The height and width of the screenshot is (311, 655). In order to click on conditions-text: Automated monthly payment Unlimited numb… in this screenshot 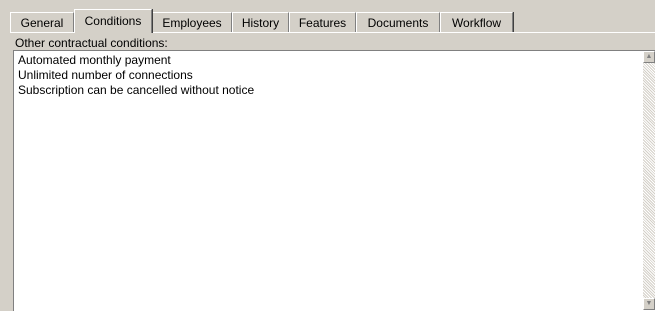, I will do `click(328, 75)`.